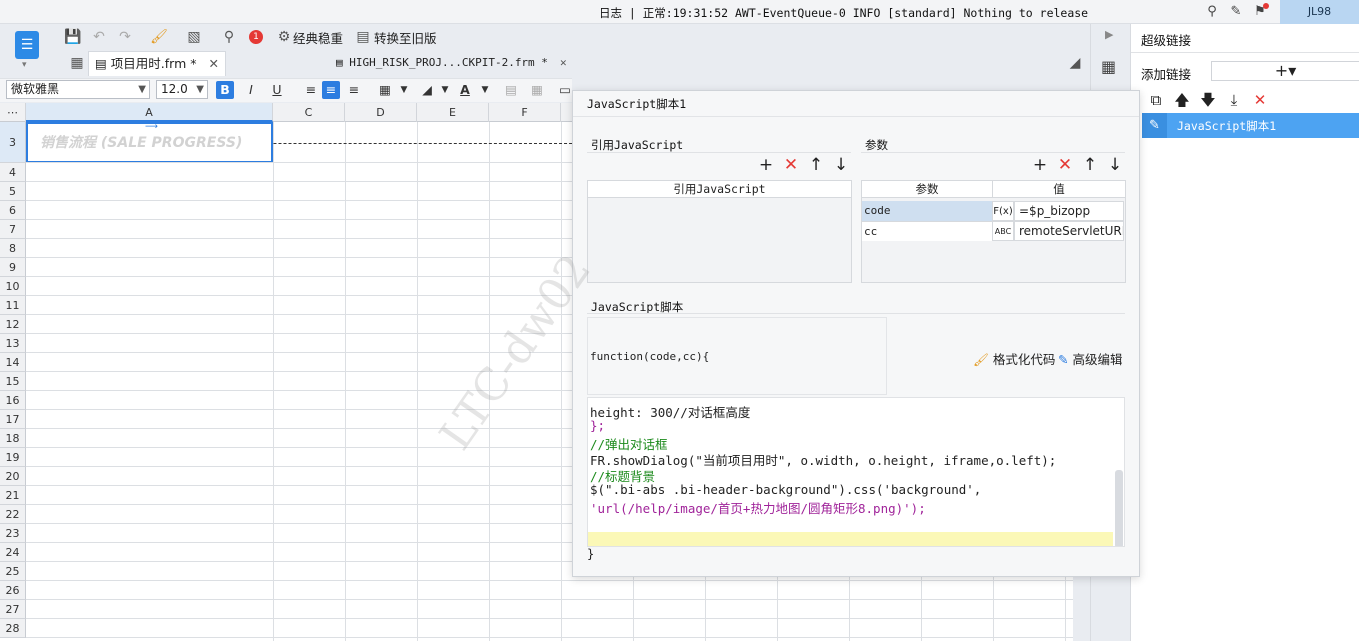  Describe the element at coordinates (1208, 100) in the screenshot. I see `arrow-down-icon: 🡇` at that location.